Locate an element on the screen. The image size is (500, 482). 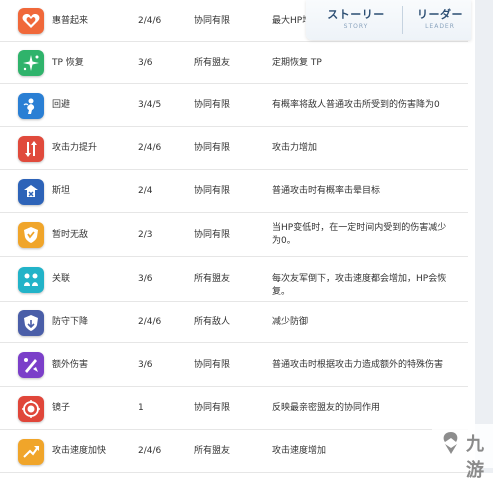
nav-leader-sublabel: LEADER is located at coordinates (440, 26).